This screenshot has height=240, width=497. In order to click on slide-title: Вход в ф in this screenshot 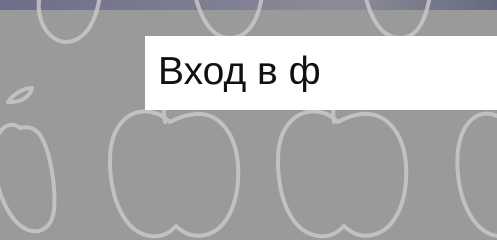, I will do `click(239, 71)`.